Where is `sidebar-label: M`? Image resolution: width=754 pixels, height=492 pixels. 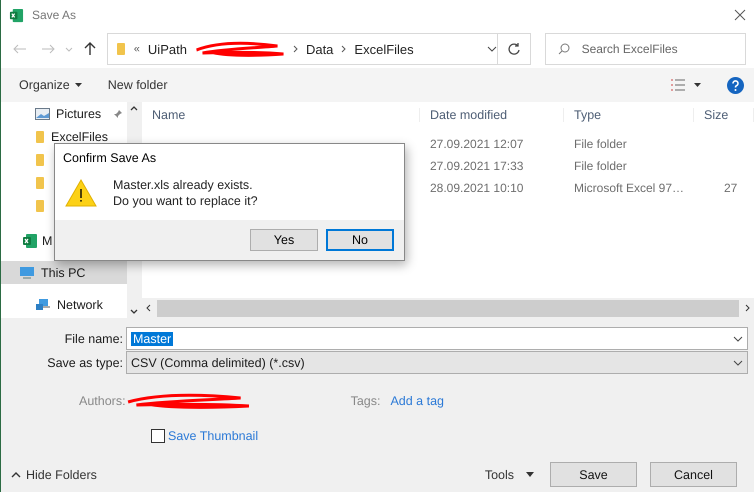 sidebar-label: M is located at coordinates (47, 241).